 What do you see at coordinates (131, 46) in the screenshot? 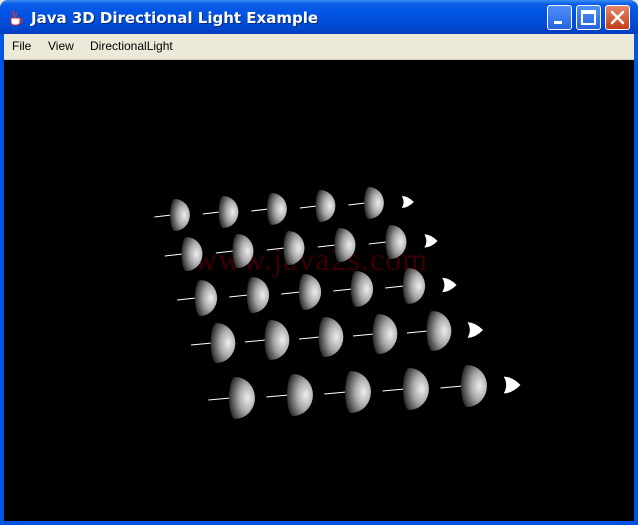
I see `menu-directional-light: DirectionalLight` at bounding box center [131, 46].